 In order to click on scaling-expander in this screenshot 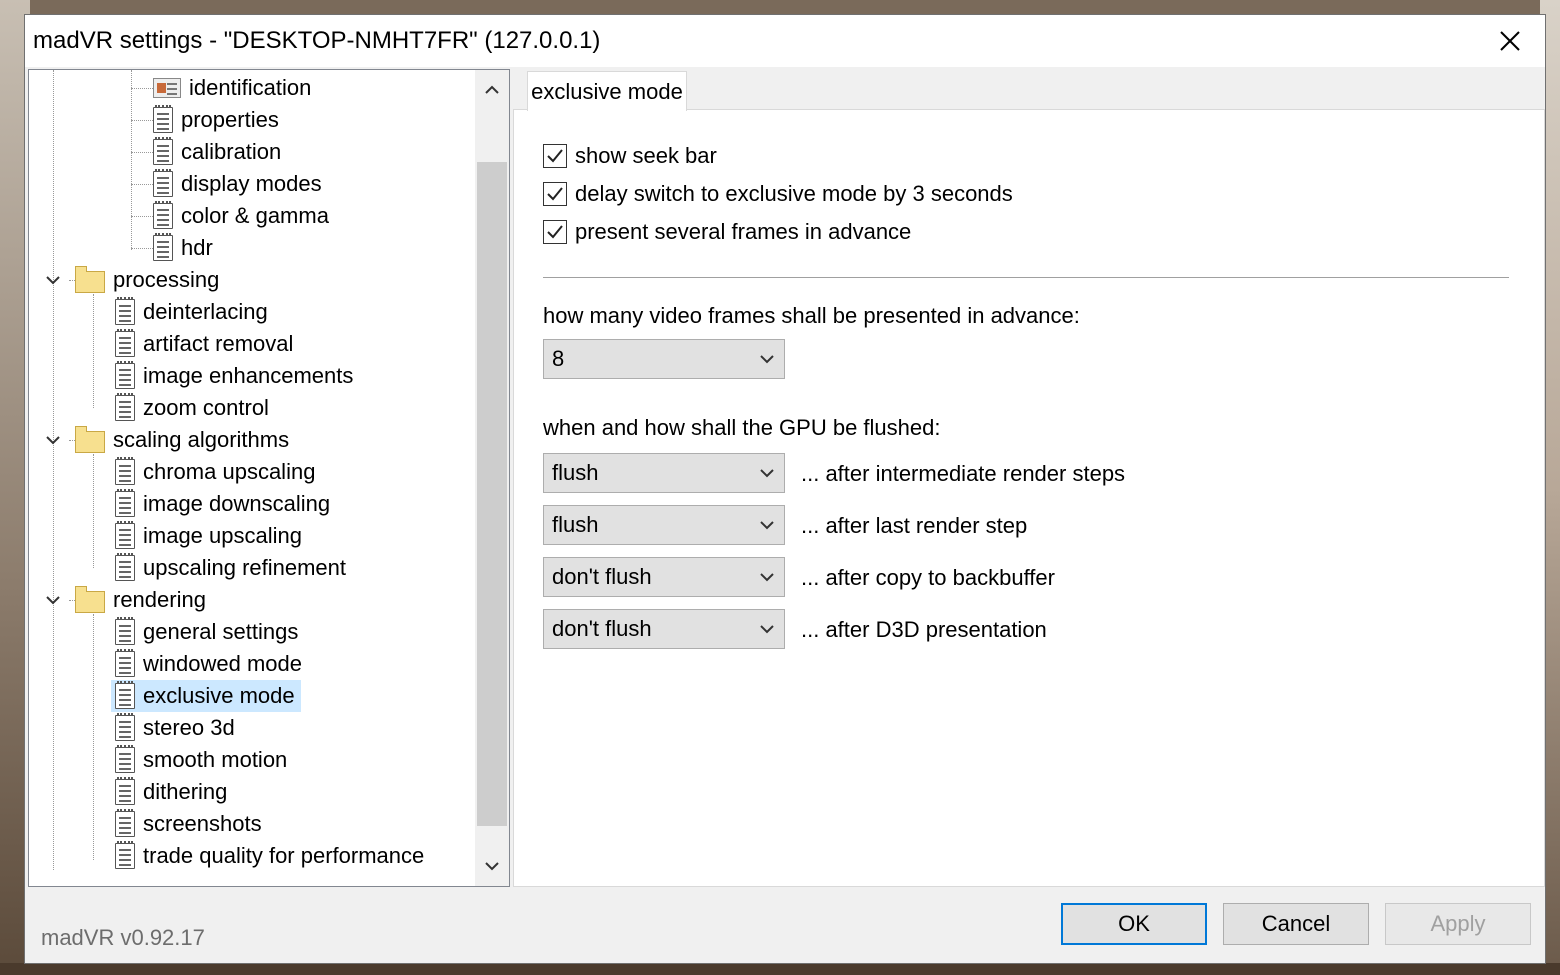, I will do `click(53, 440)`.